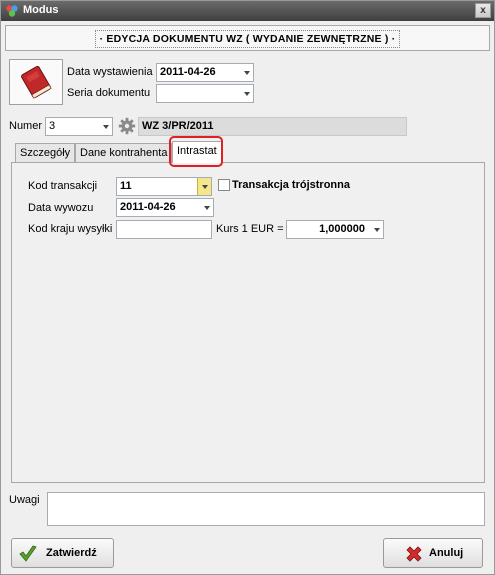  What do you see at coordinates (291, 185) in the screenshot?
I see `triangular-transaction-label: Transakcja trójstronna` at bounding box center [291, 185].